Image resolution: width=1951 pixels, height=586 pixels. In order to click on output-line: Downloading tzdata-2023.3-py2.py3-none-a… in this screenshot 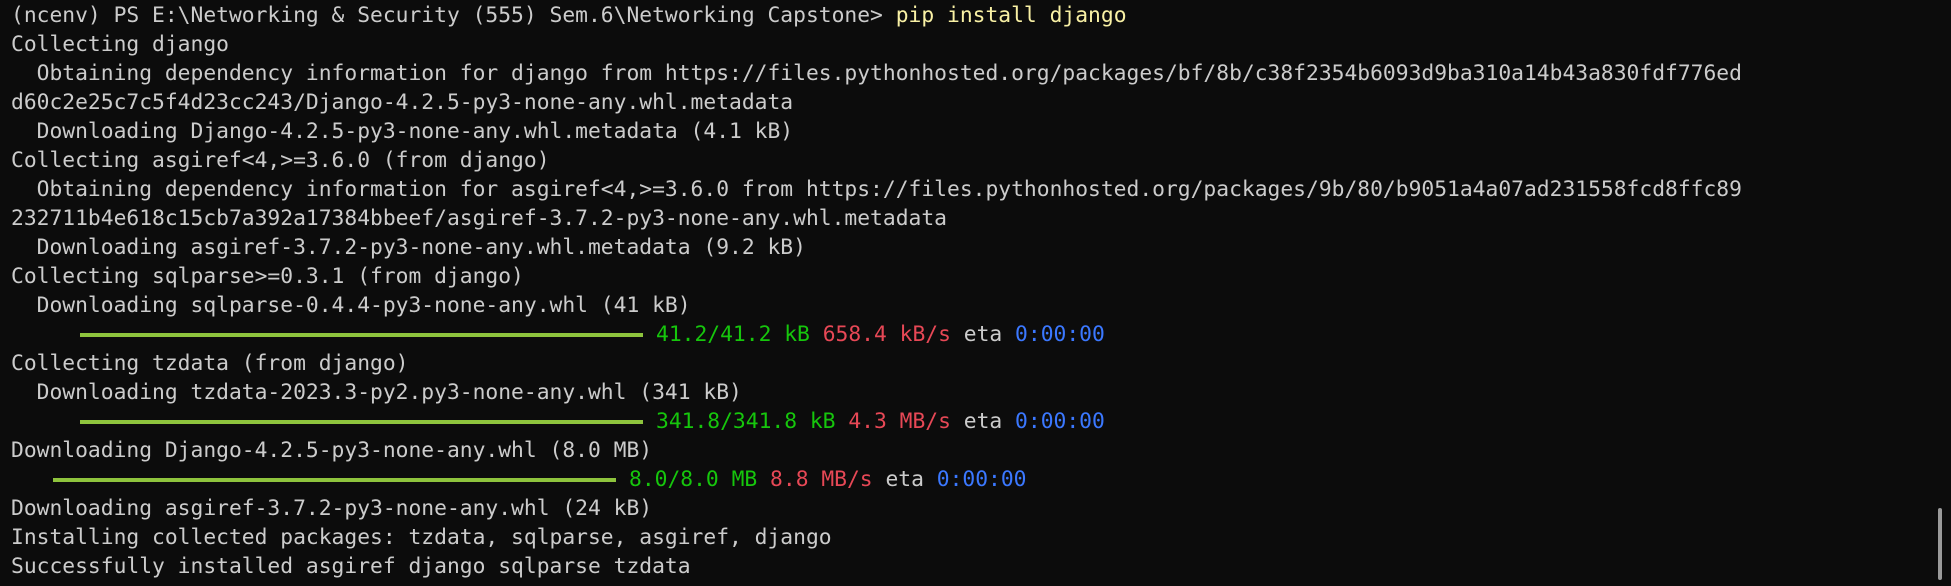, I will do `click(376, 392)`.